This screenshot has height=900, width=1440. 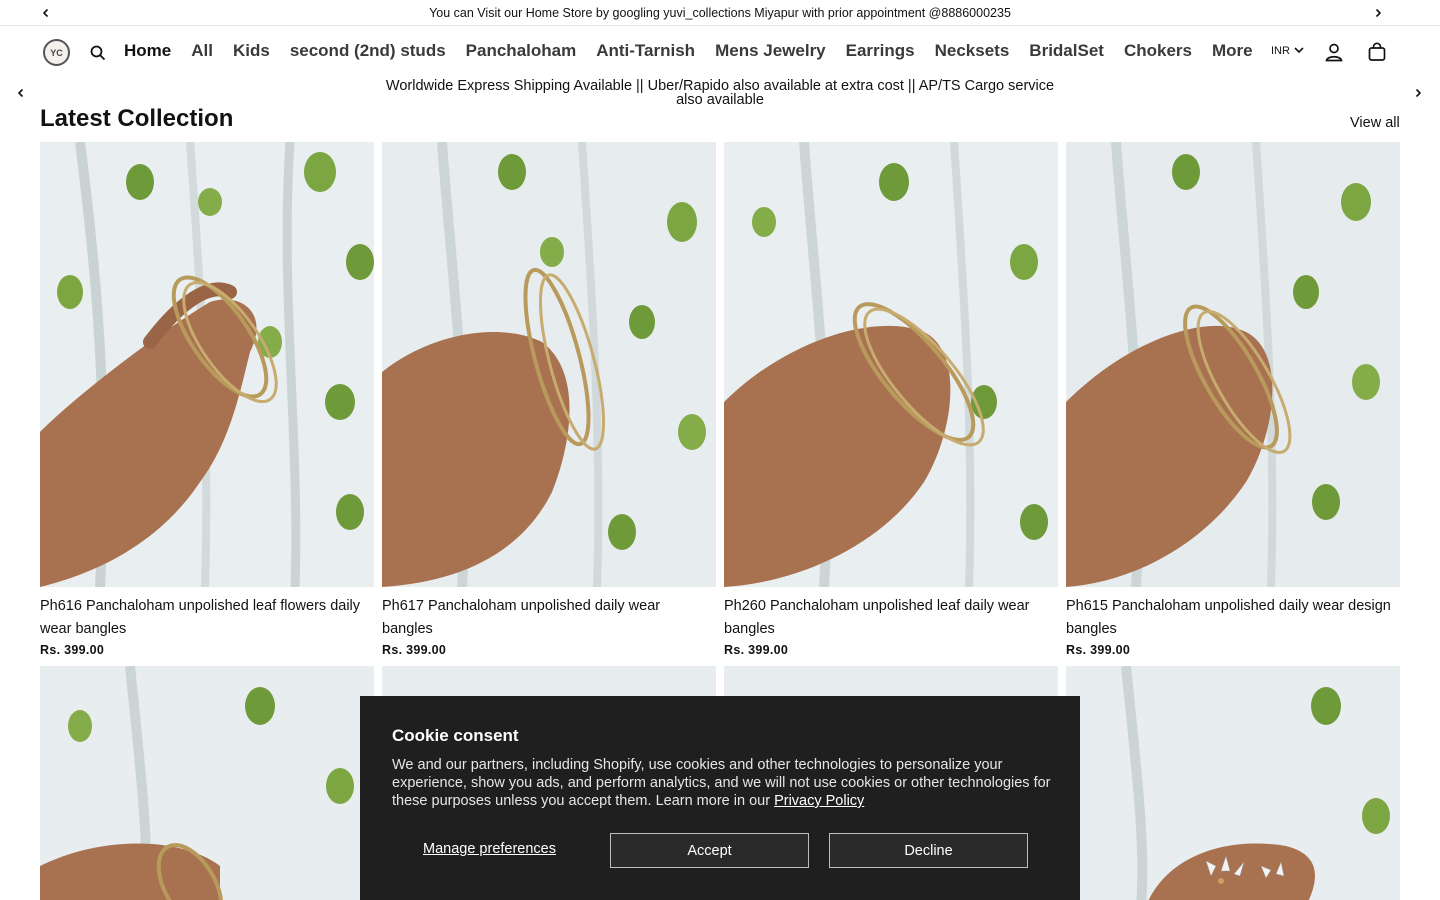 What do you see at coordinates (770, 51) in the screenshot?
I see `nav-mens-jewelry: Mens Jewelry` at bounding box center [770, 51].